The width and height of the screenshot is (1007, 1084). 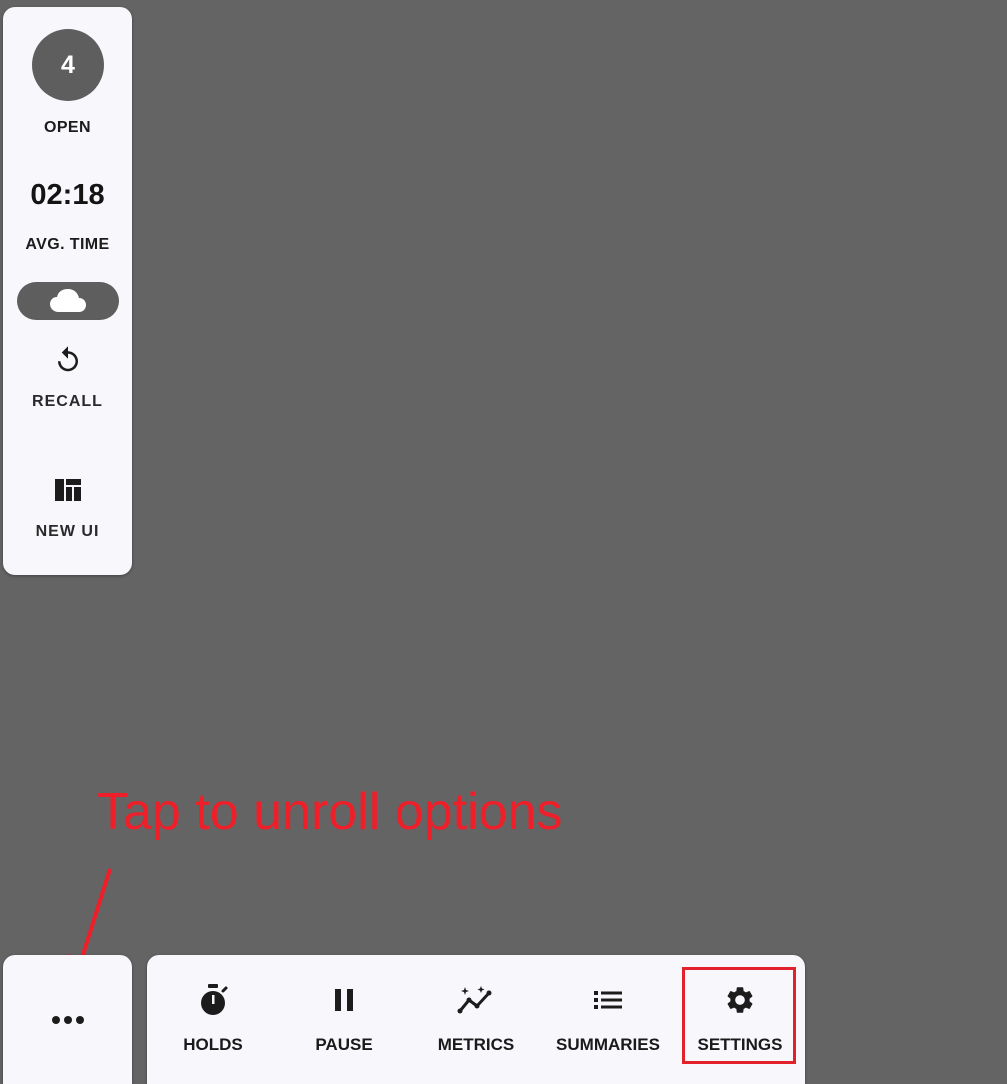 I want to click on status-panel: 4 OPEN 02:18 AVG. TIME RECALL NEW UI, so click(x=67, y=291).